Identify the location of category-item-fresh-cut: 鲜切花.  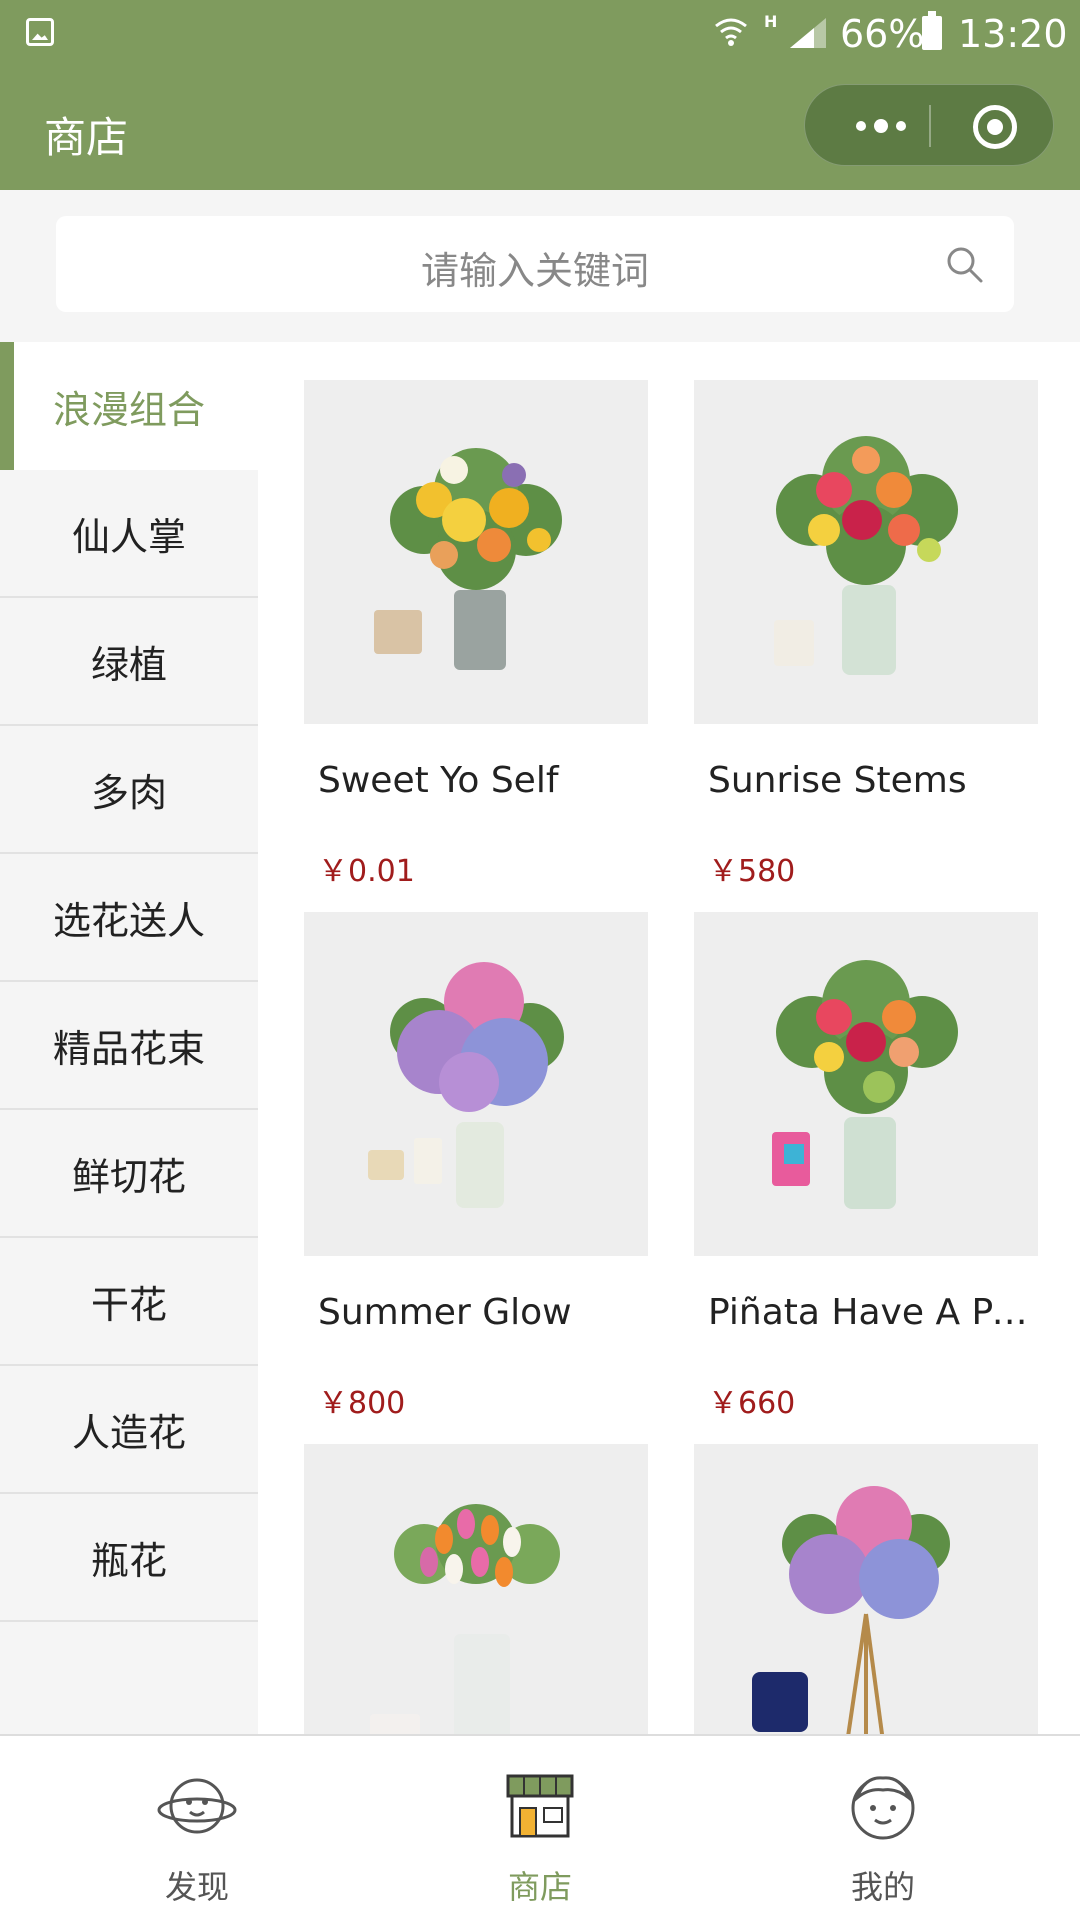
(129, 1174).